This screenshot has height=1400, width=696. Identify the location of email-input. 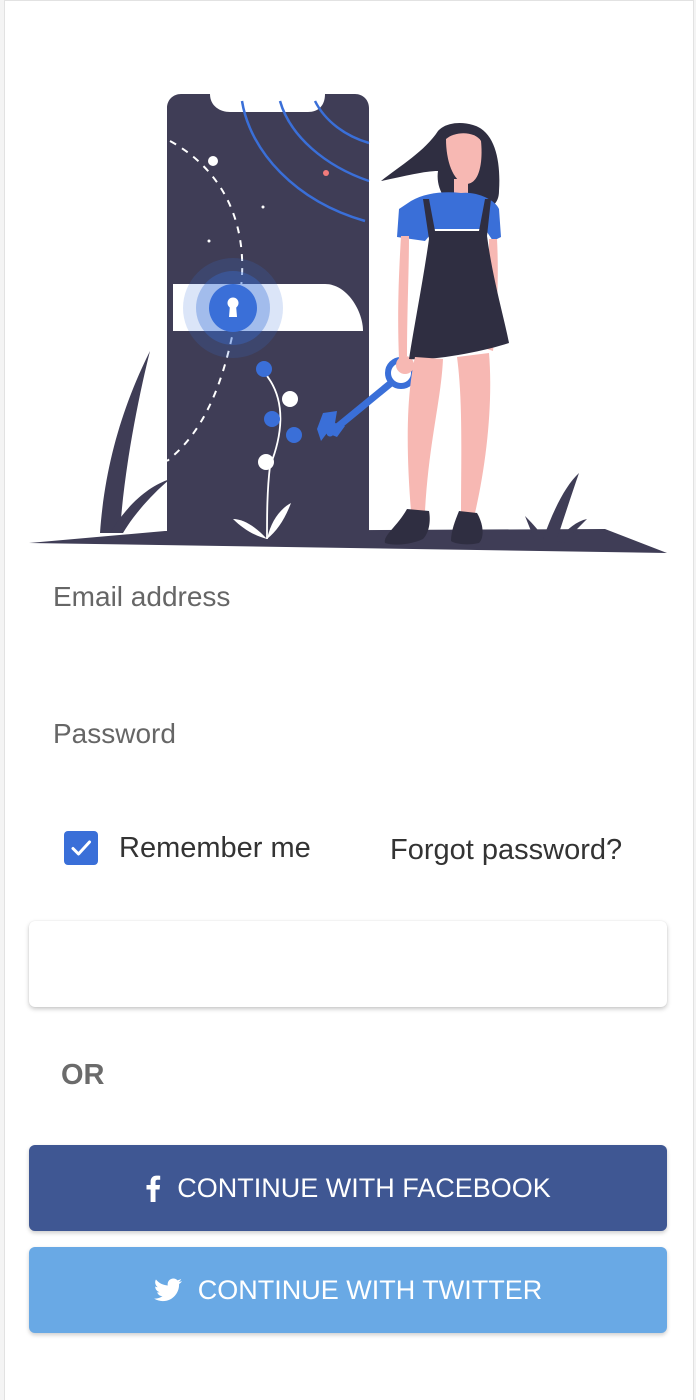
(350, 646).